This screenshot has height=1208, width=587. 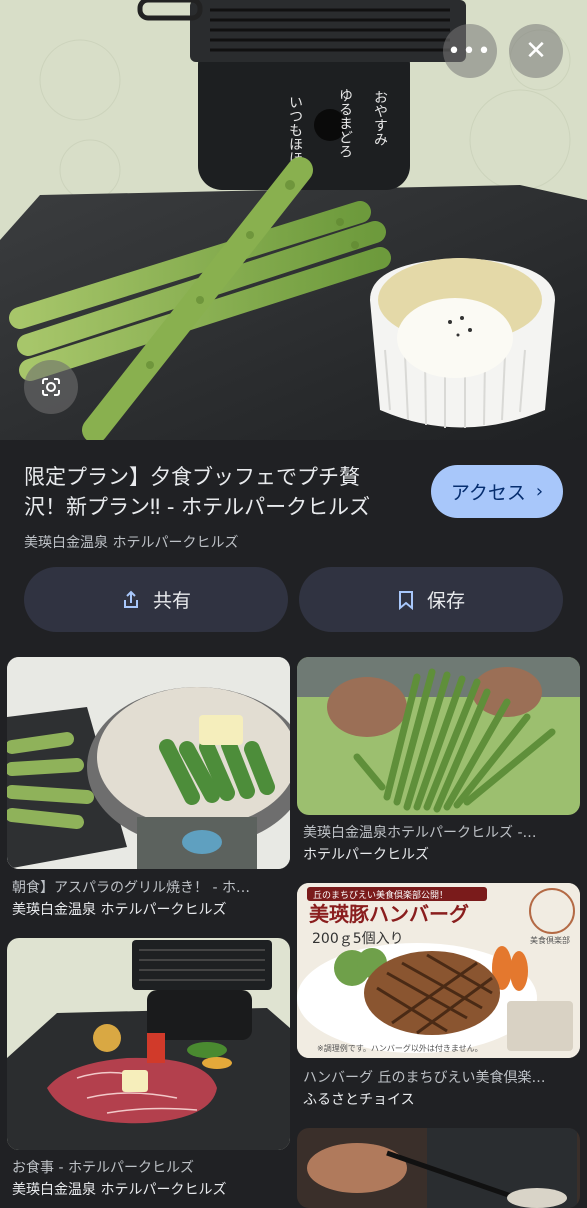 I want to click on lens-icon, so click(x=51, y=387).